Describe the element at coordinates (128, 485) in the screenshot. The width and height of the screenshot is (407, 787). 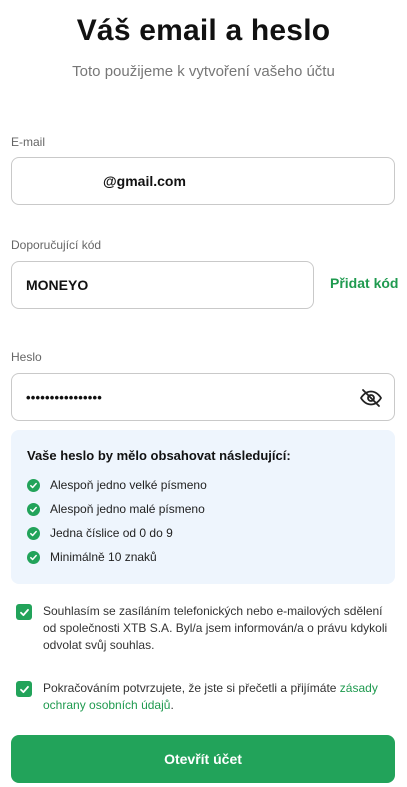
I see `requirement-label: Alespoň jedno velké písmeno` at that location.